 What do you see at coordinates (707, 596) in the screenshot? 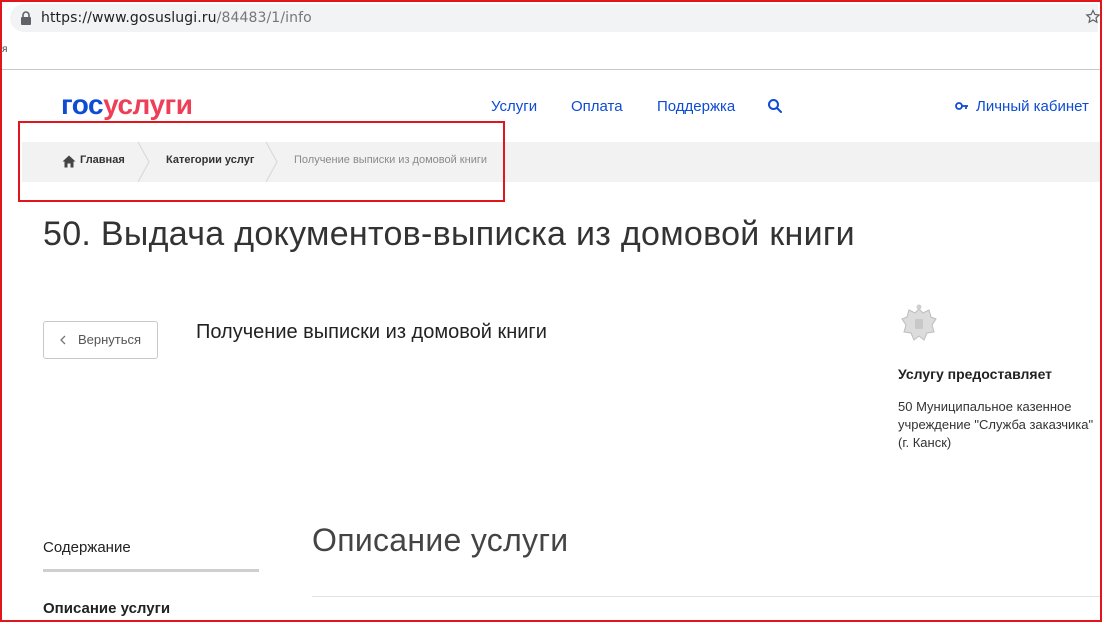
I see `section-divider` at bounding box center [707, 596].